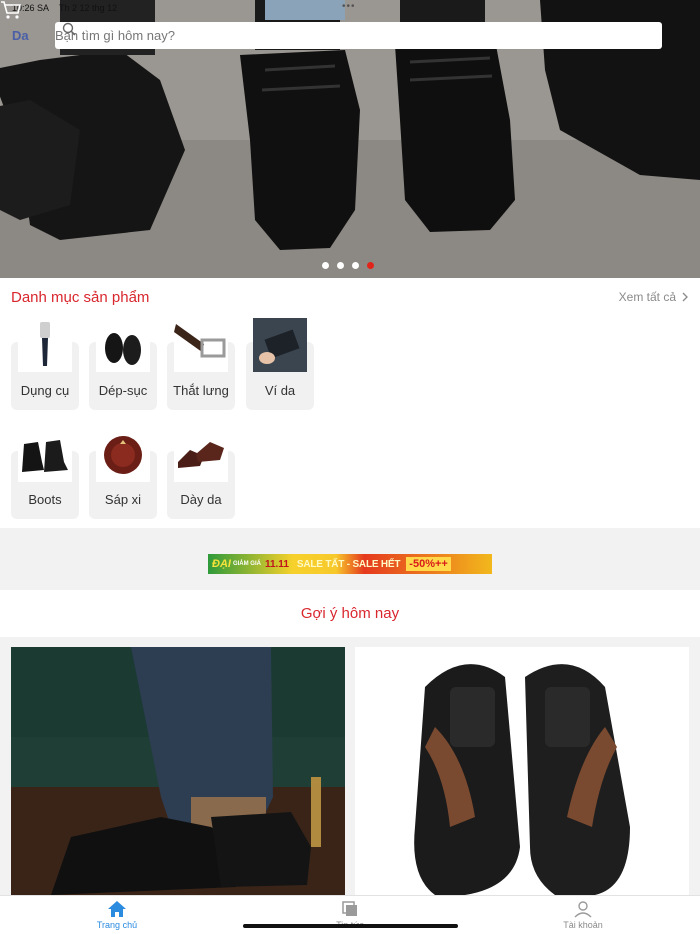  I want to click on banner-text: ĐẠI, so click(221, 564).